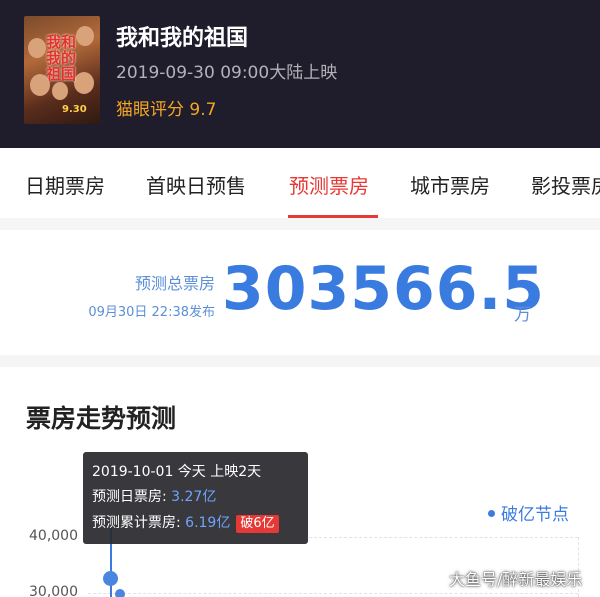 The height and width of the screenshot is (597, 600). Describe the element at coordinates (177, 472) in the screenshot. I see `tooltip-date: 2019-10-01 今天 上映2天` at that location.